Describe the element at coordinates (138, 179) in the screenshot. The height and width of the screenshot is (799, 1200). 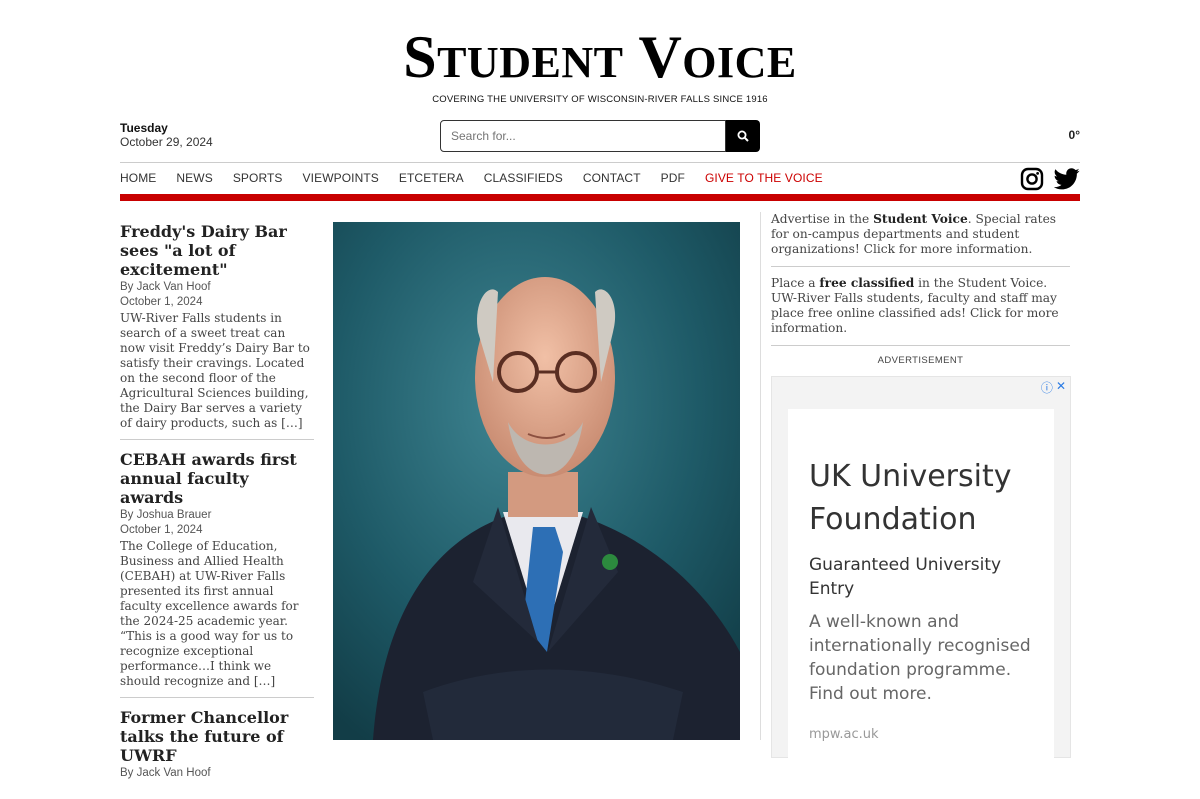
I see `nav-home: HOME` at that location.